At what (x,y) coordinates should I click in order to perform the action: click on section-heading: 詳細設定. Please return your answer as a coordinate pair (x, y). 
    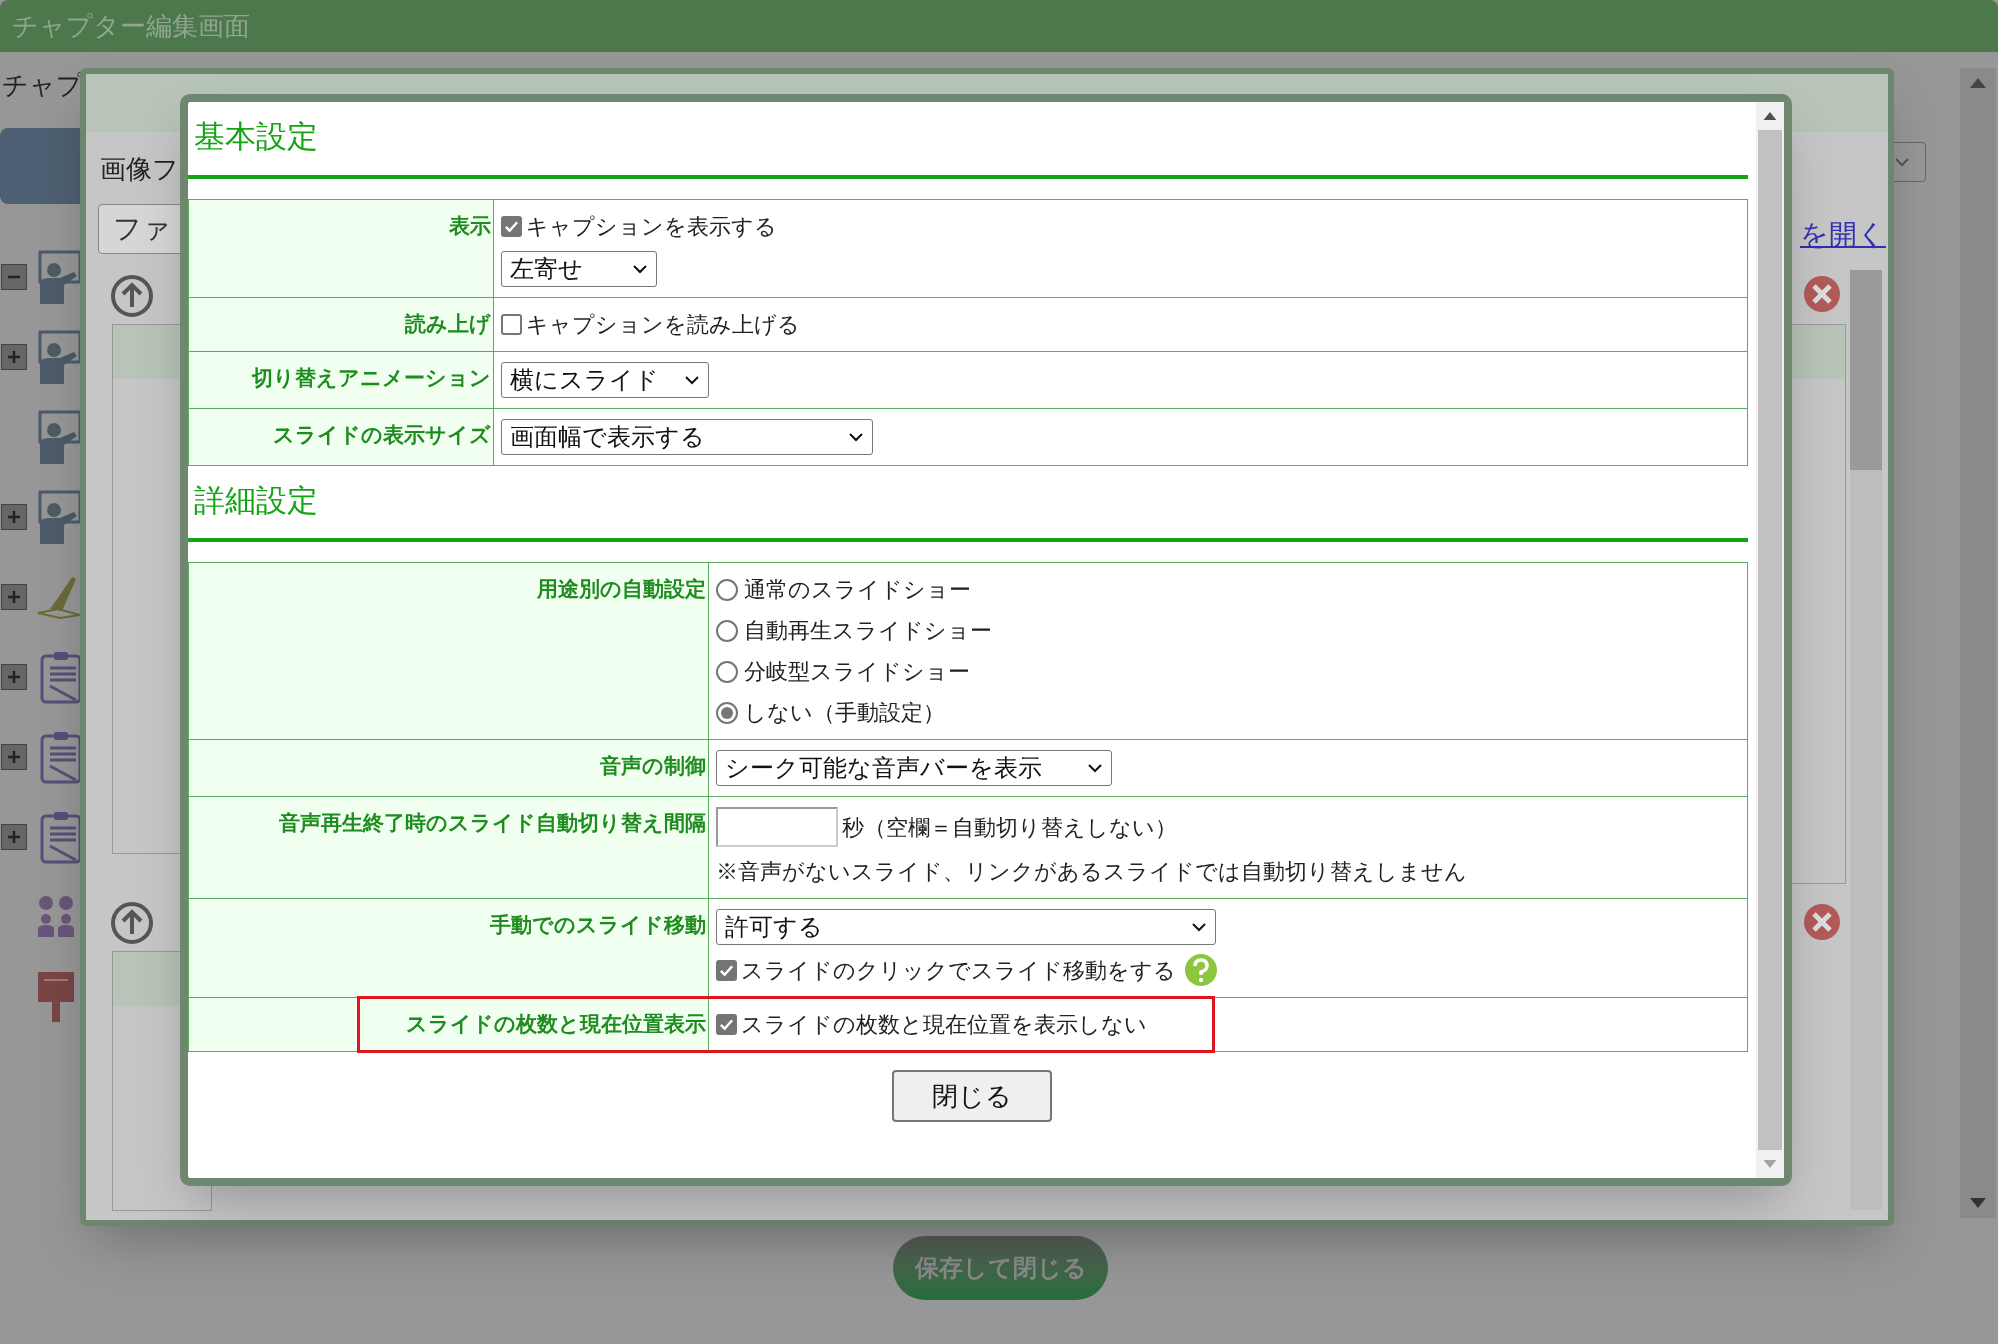
    Looking at the image, I should click on (256, 500).